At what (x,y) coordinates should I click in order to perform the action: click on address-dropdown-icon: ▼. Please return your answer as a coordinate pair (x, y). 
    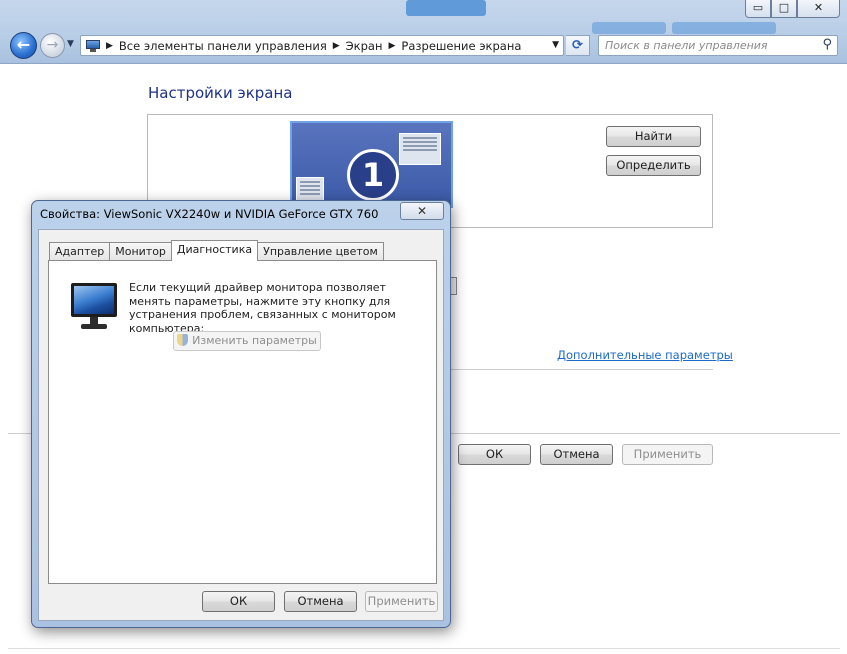
    Looking at the image, I should click on (555, 45).